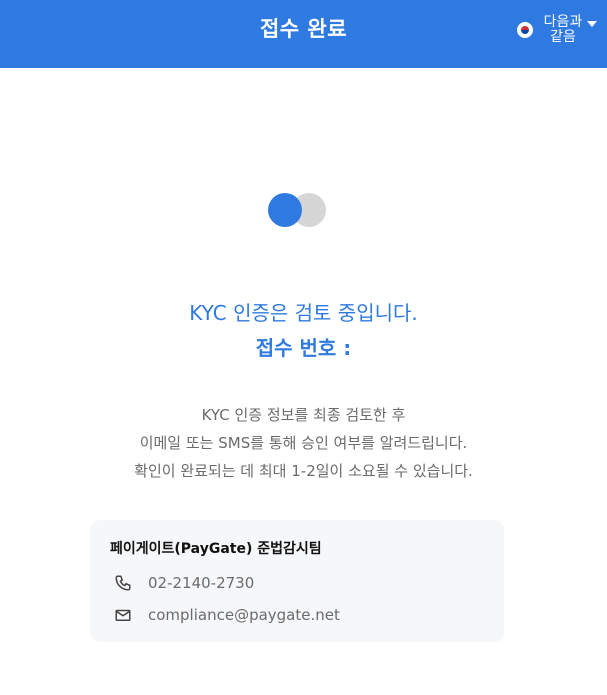 The image size is (607, 695). I want to click on loading-indicator, so click(298, 210).